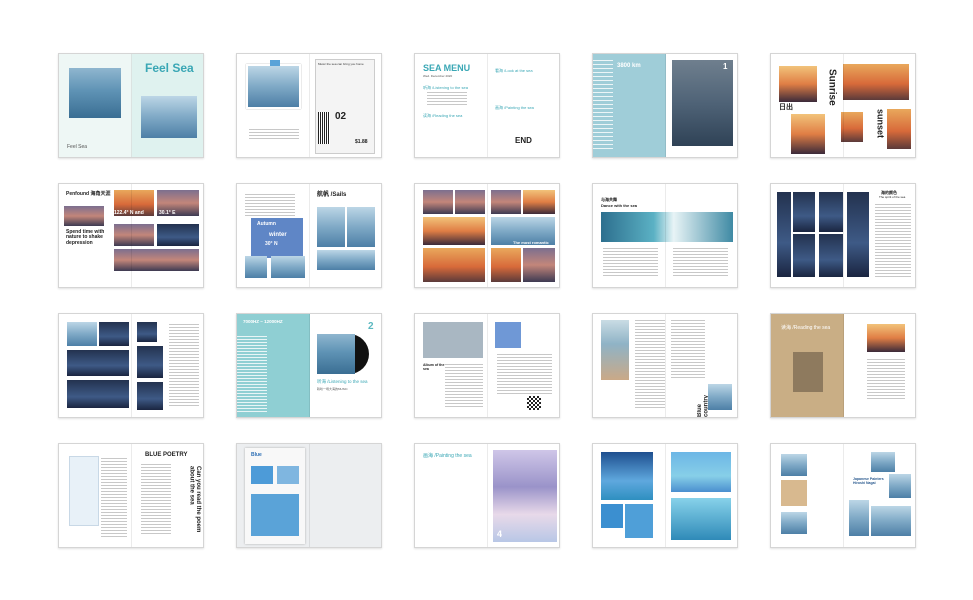 The height and width of the screenshot is (600, 973). What do you see at coordinates (347, 496) in the screenshot?
I see `poster-right` at bounding box center [347, 496].